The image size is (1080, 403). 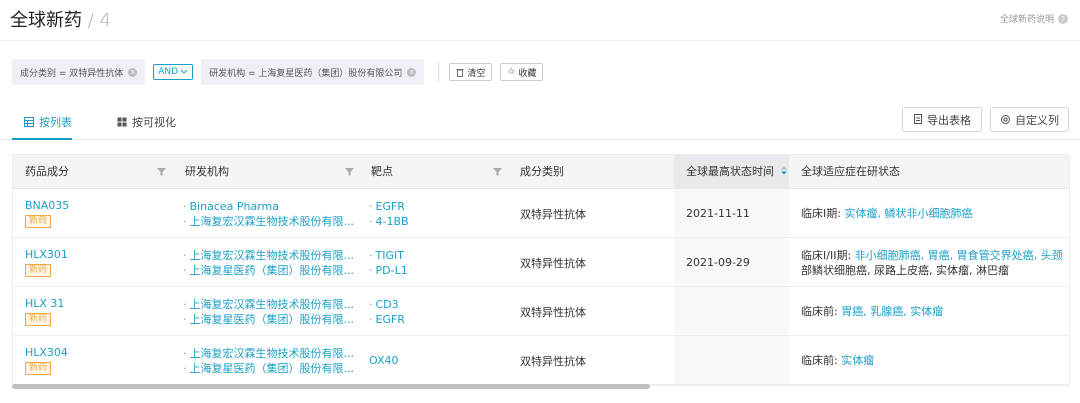 I want to click on title-text: 全球新药, so click(x=46, y=20).